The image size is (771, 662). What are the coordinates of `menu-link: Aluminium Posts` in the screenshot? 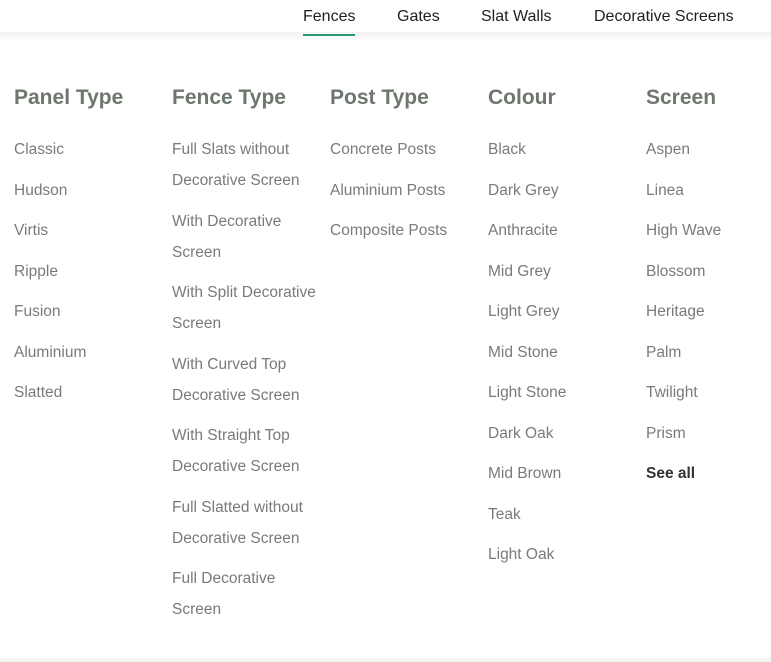 It's located at (405, 190).